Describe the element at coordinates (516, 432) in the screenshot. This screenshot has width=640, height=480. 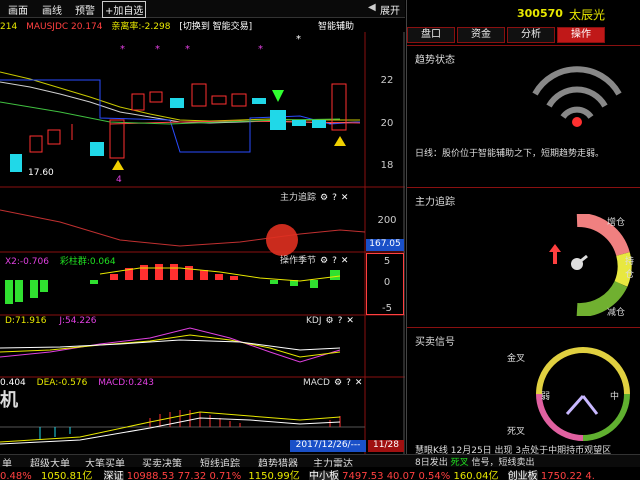
I see `dial-label-death-cross: 死叉` at that location.